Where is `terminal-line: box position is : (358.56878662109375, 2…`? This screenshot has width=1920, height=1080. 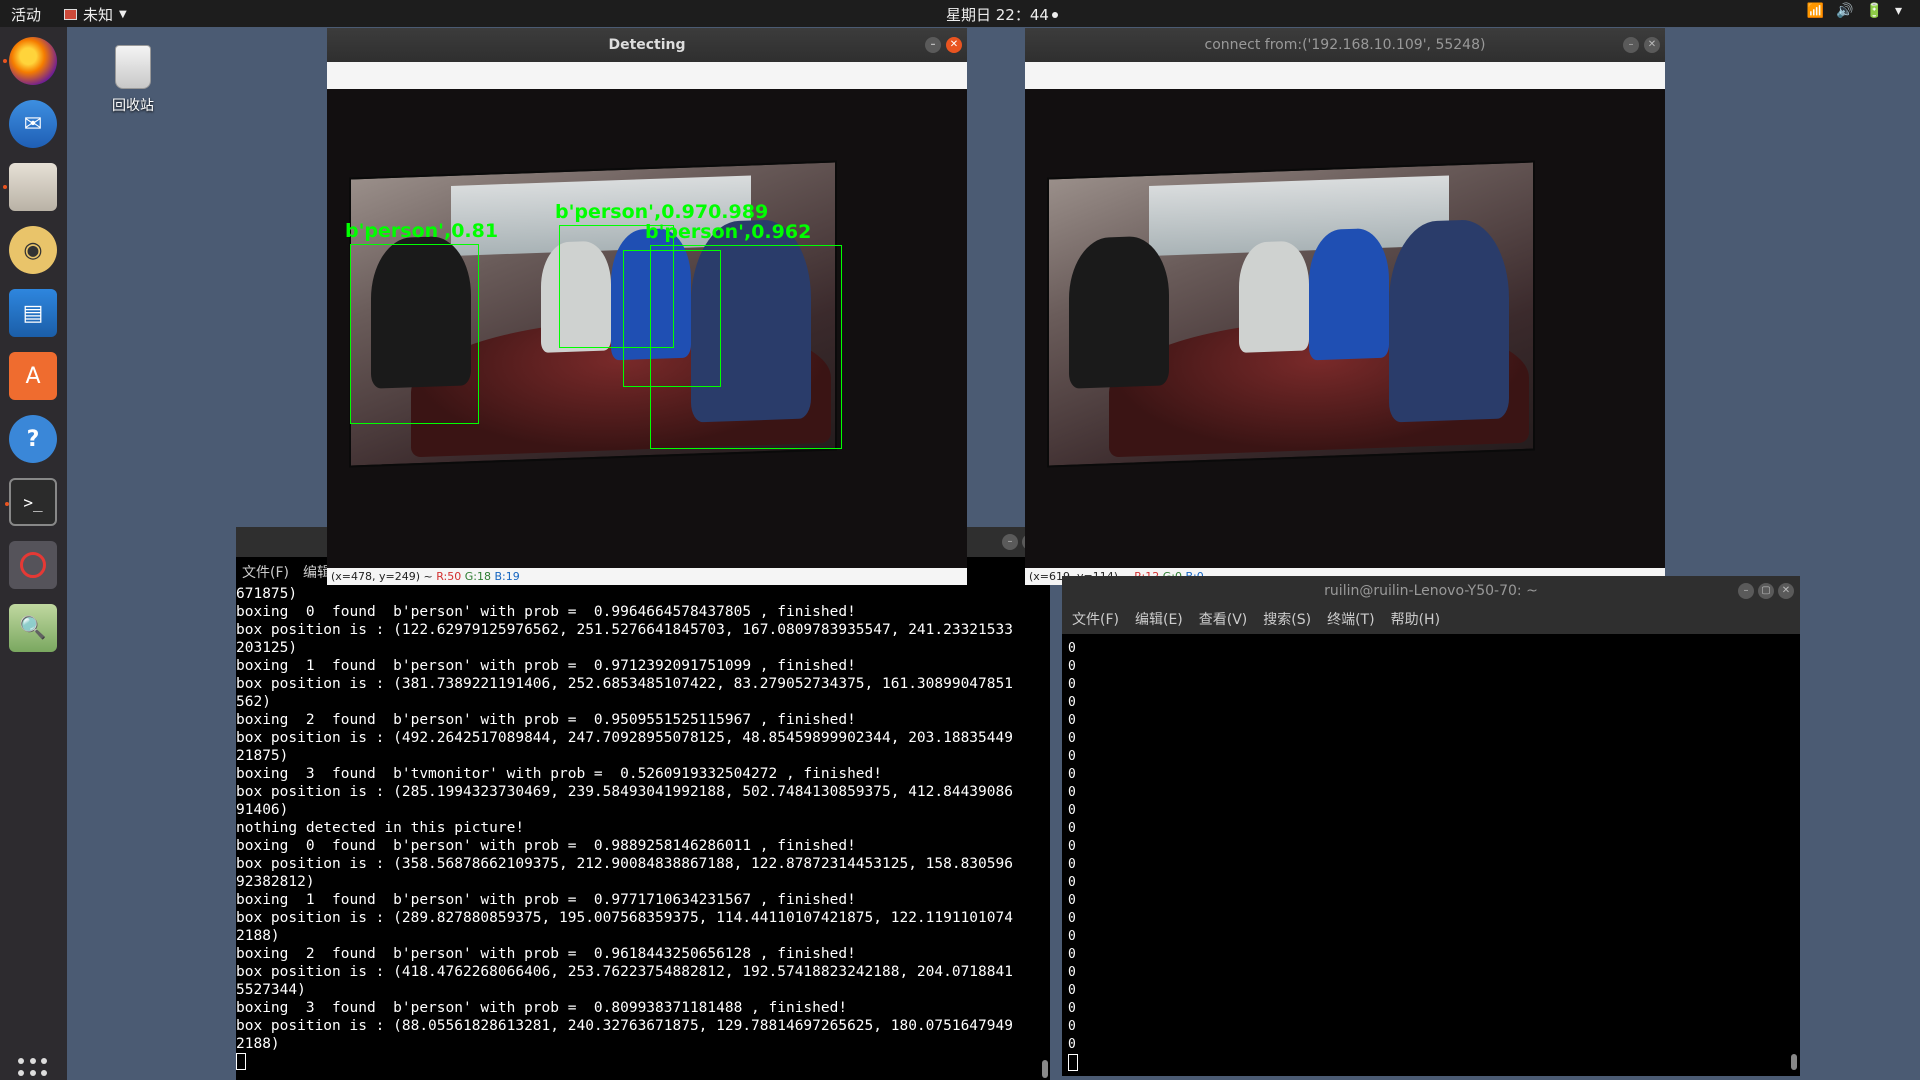 terminal-line: box position is : (358.56878662109375, 2… is located at coordinates (624, 864).